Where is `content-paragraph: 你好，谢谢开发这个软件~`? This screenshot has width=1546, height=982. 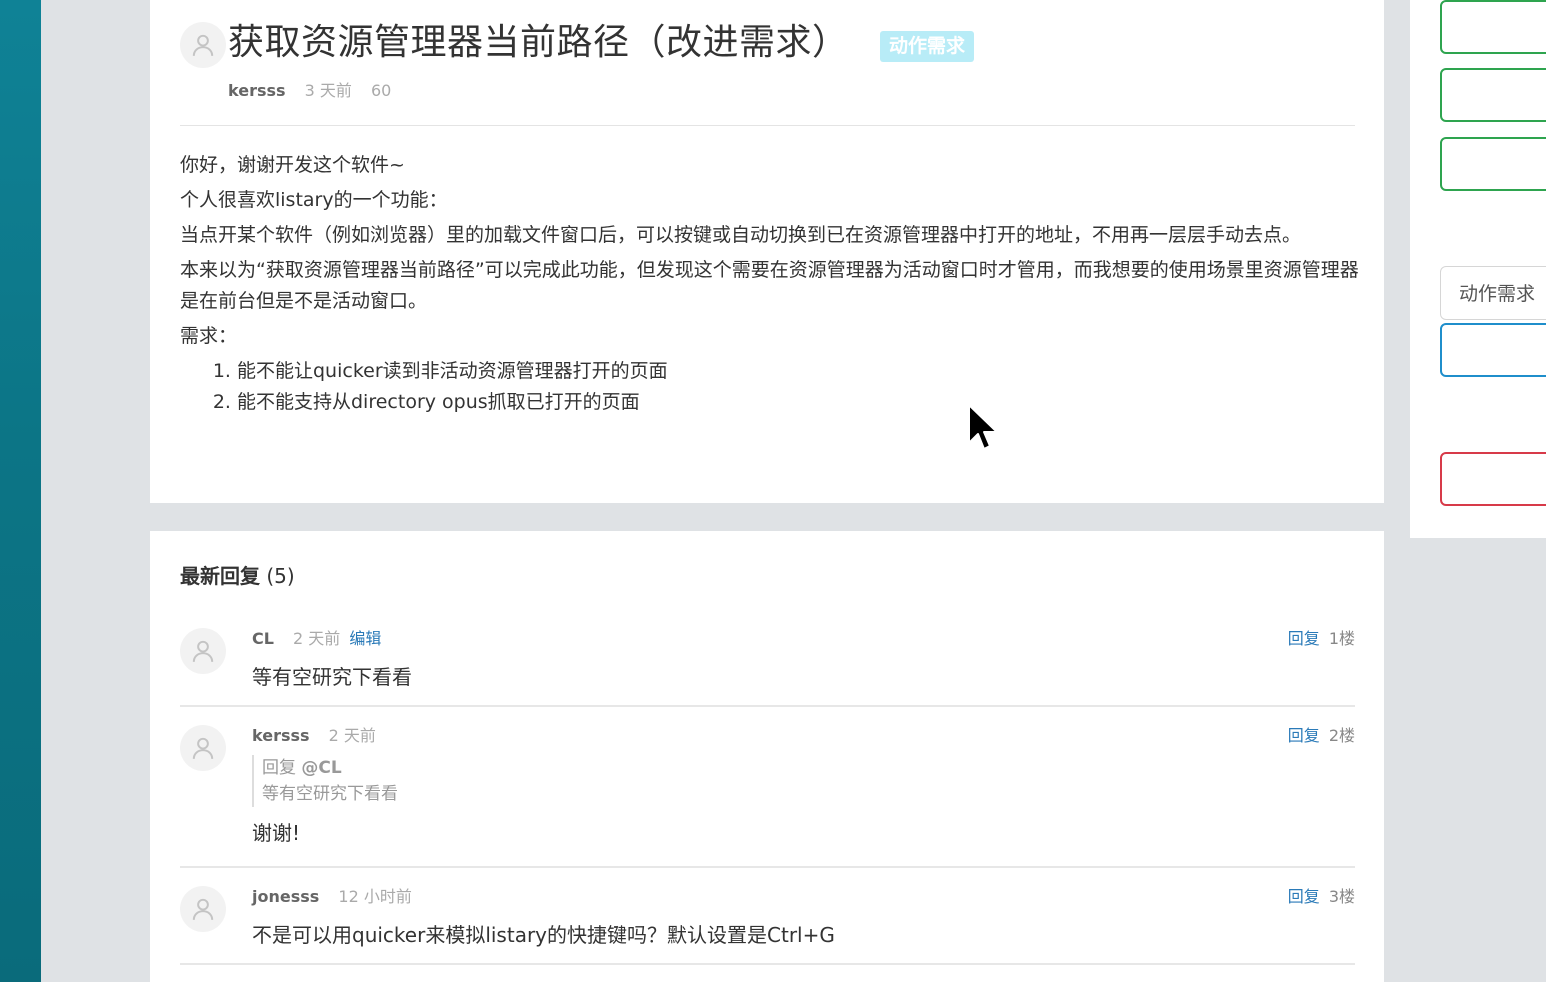 content-paragraph: 你好，谢谢开发这个软件~ is located at coordinates (292, 165).